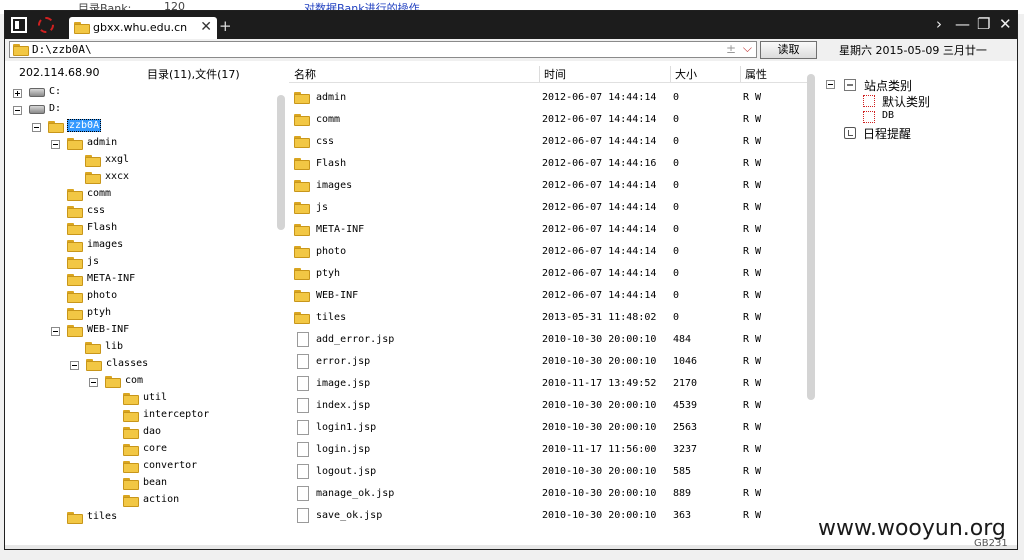  What do you see at coordinates (355, 339) in the screenshot?
I see `file-name: add_error.jsp` at bounding box center [355, 339].